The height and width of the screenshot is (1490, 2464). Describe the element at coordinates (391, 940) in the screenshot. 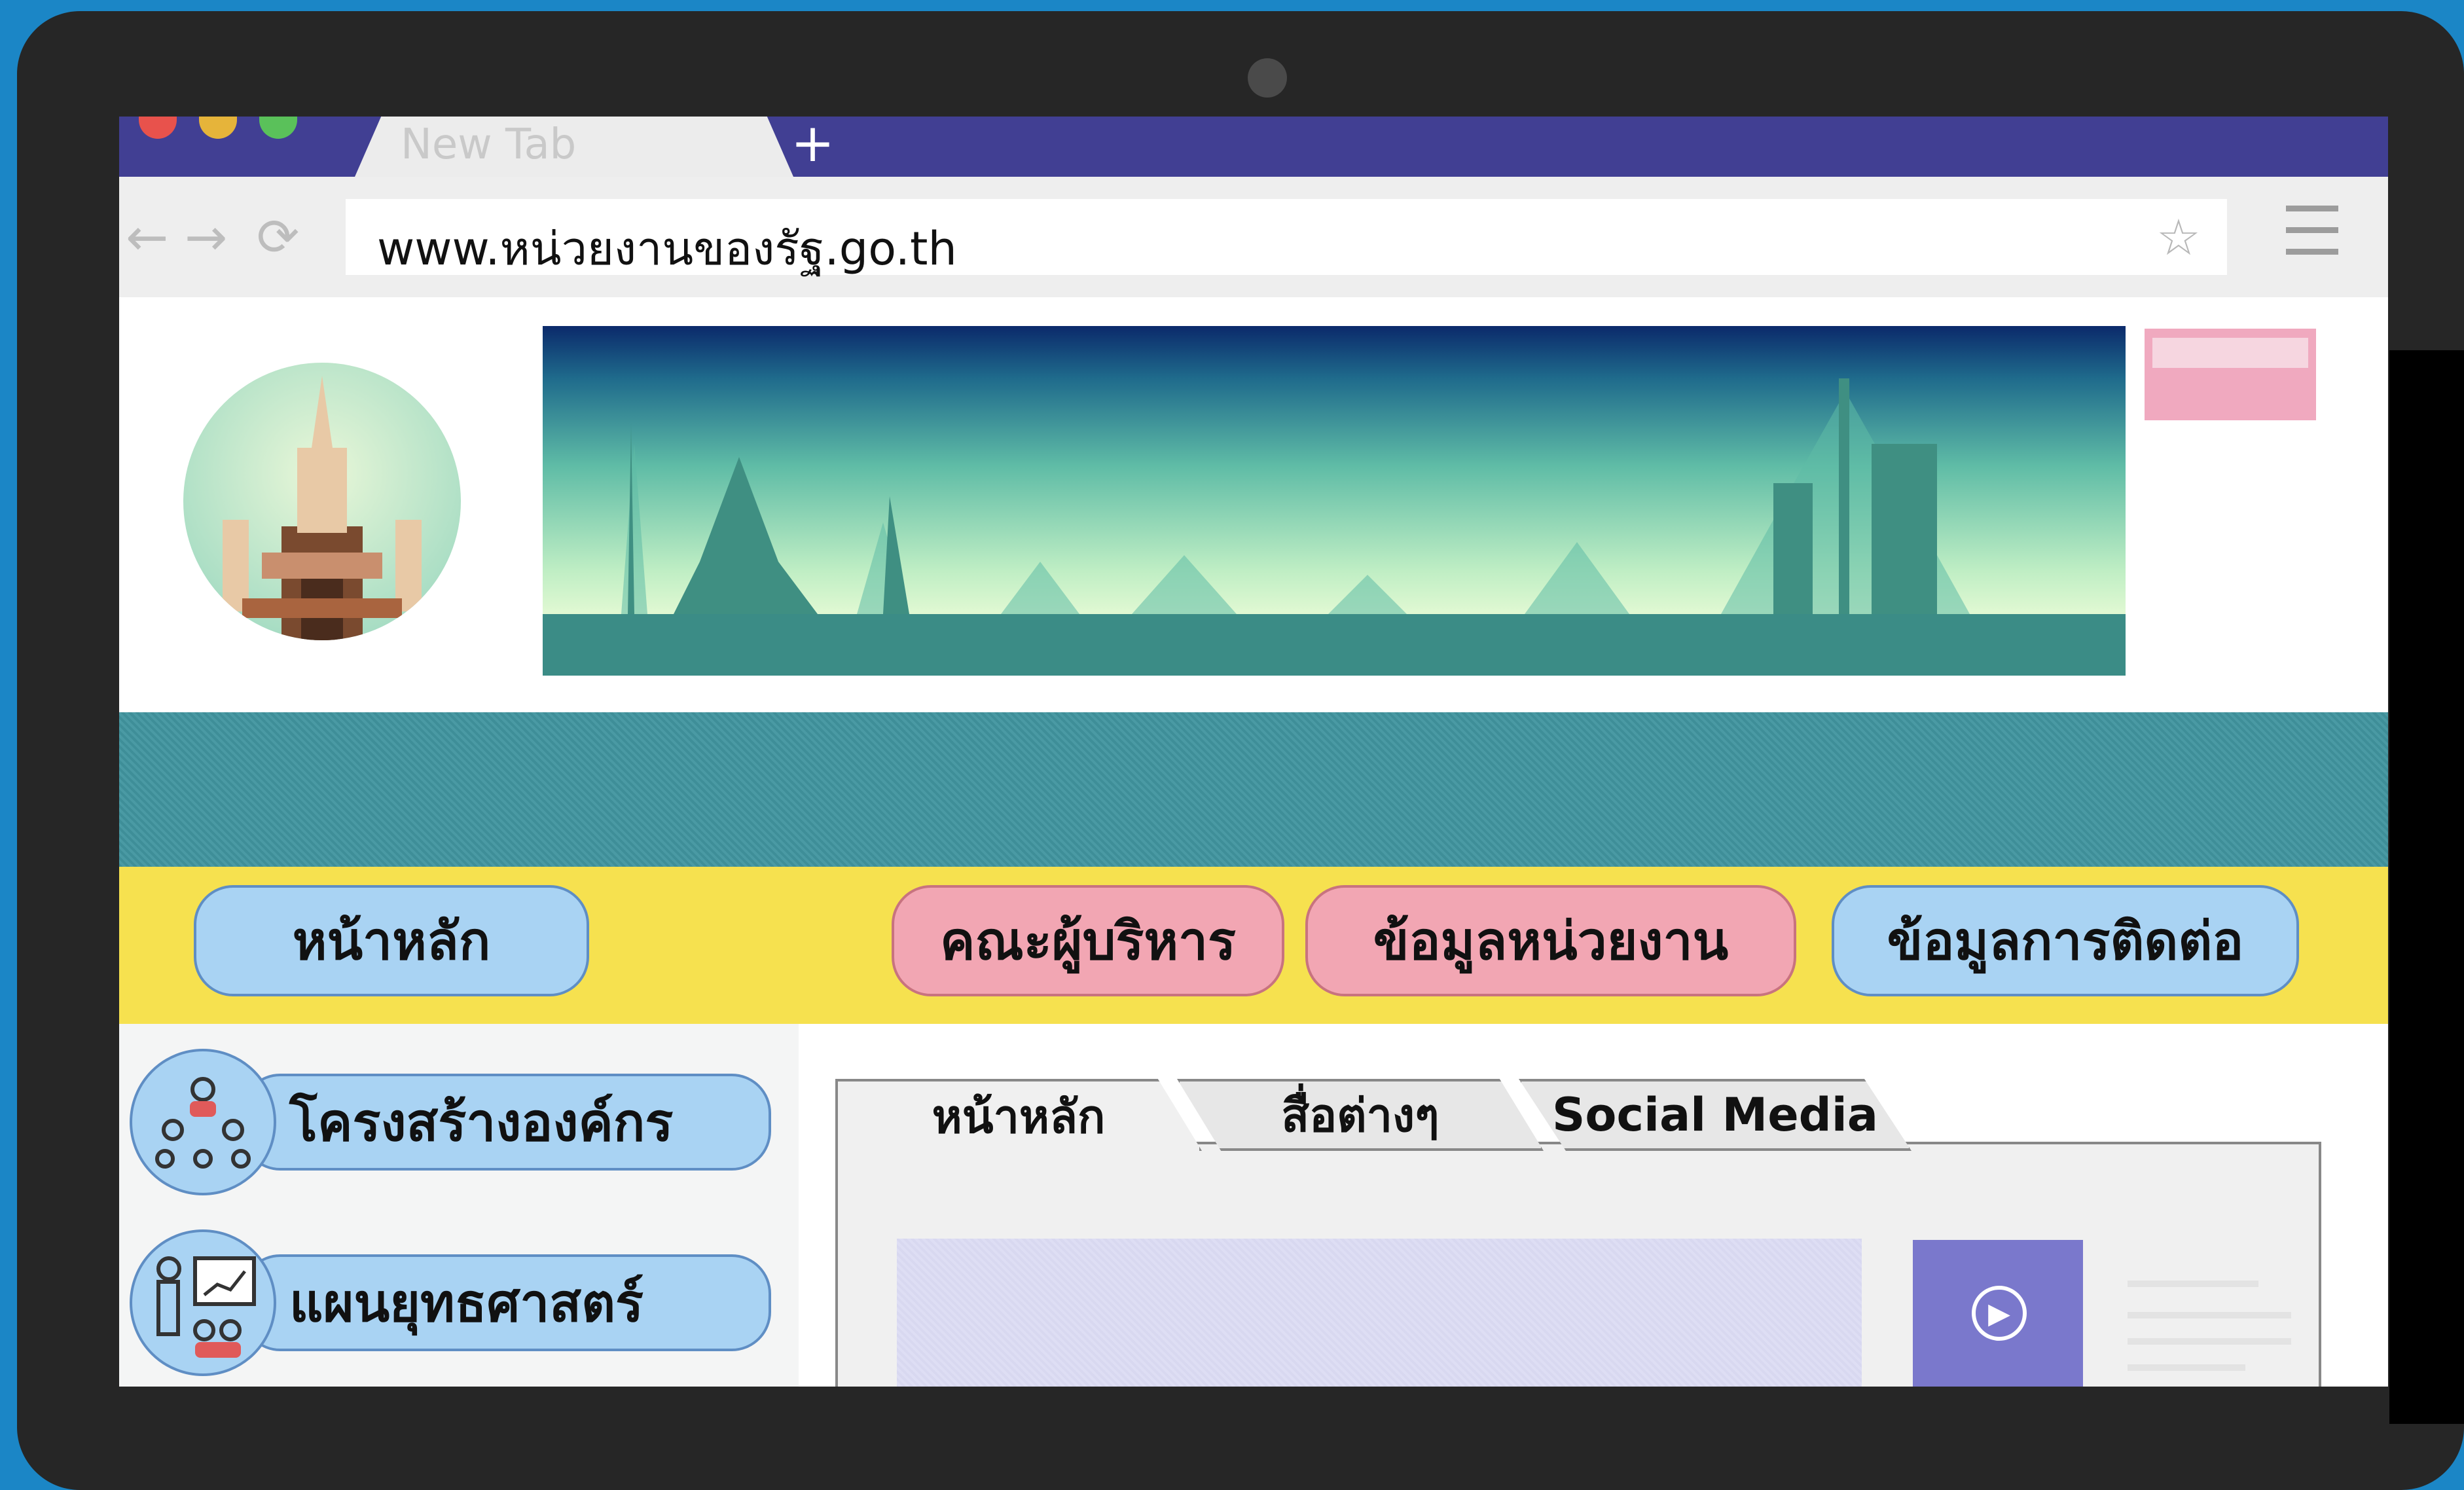

I see `nav-home-button: หน้าหลัก` at that location.